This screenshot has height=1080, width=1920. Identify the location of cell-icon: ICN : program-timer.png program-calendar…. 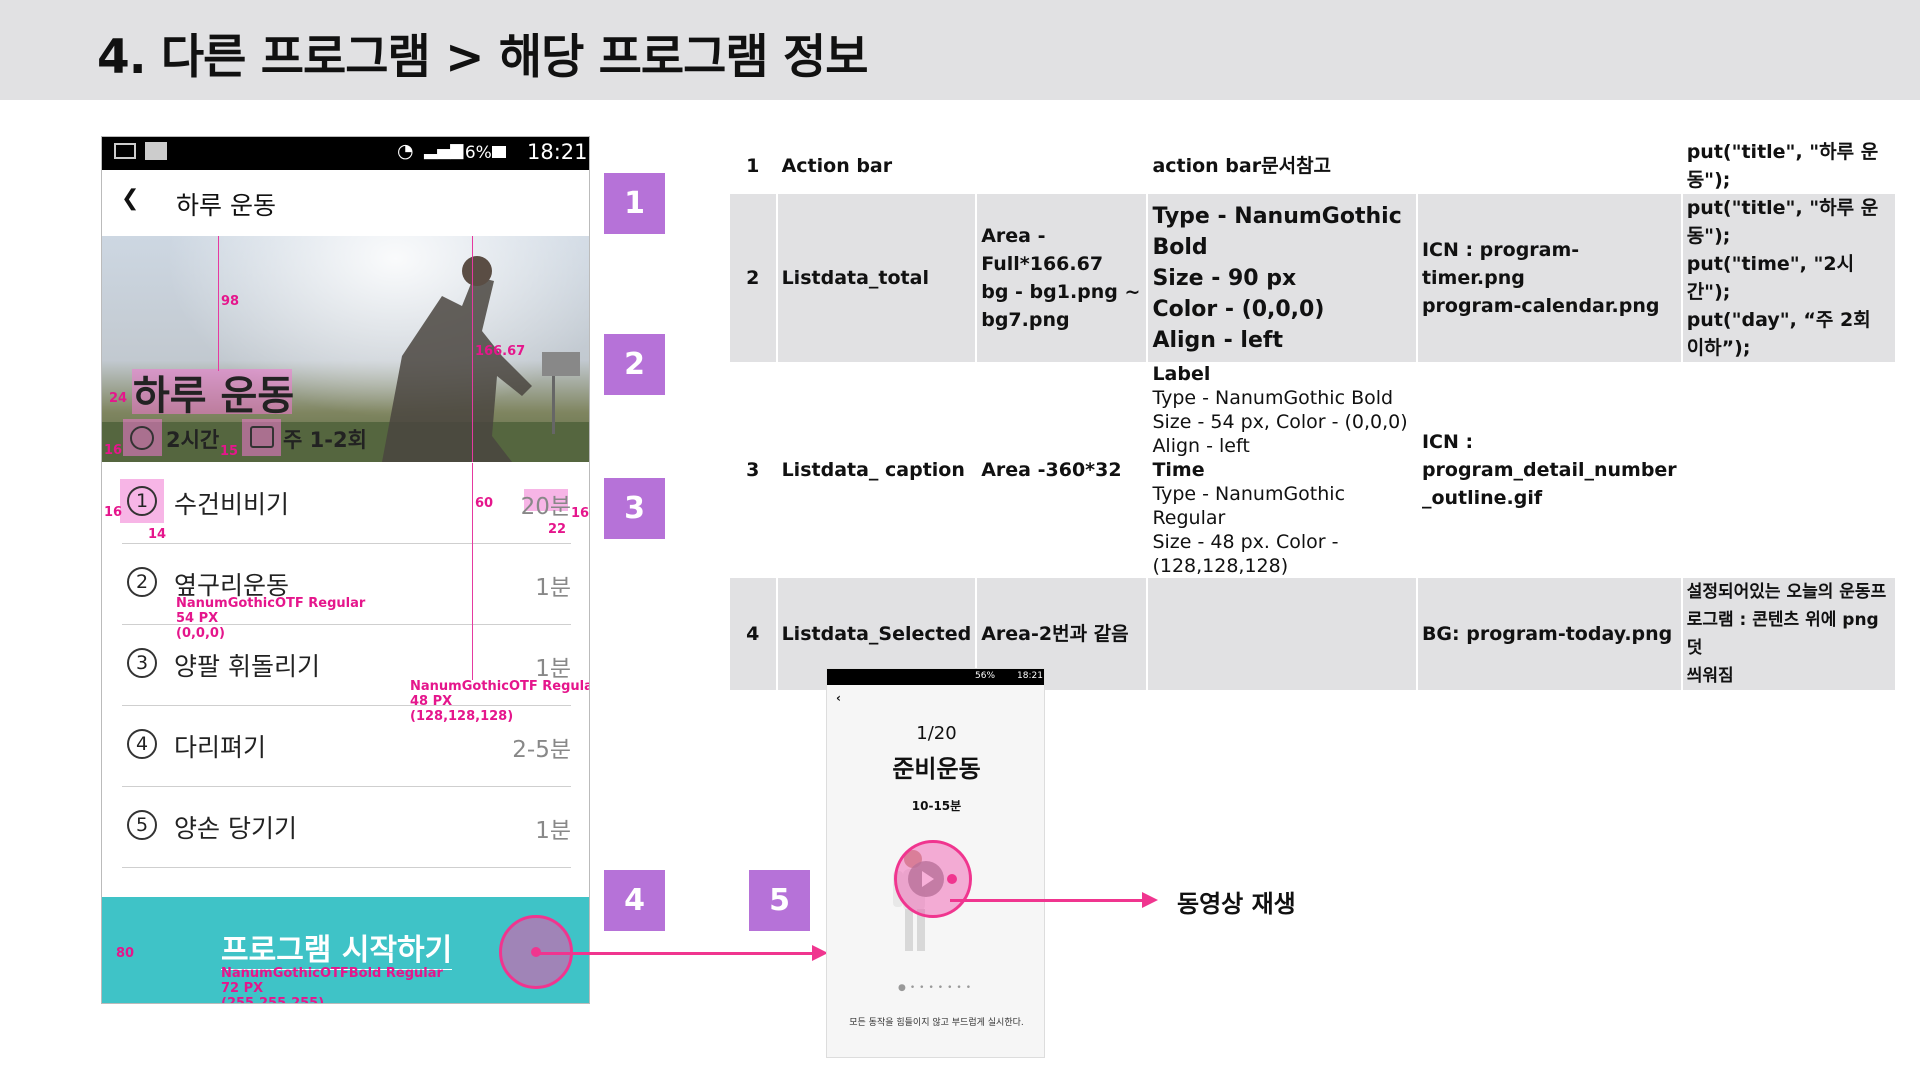
(1549, 278).